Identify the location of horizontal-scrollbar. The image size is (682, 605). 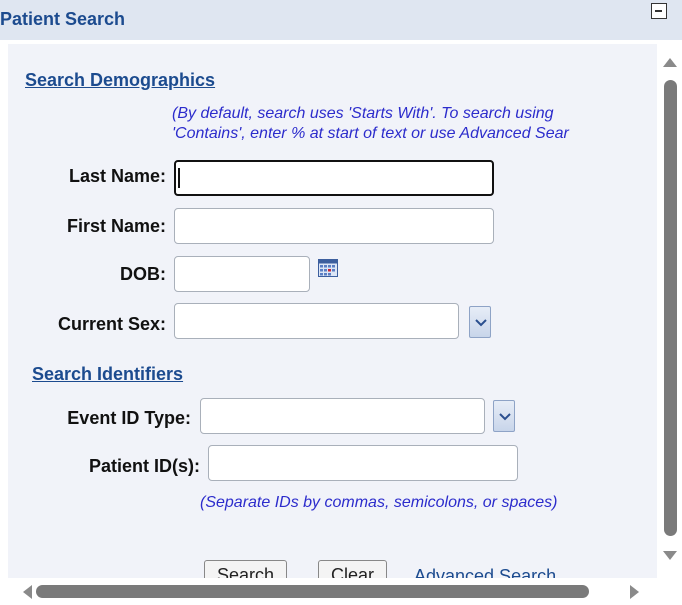
(341, 591).